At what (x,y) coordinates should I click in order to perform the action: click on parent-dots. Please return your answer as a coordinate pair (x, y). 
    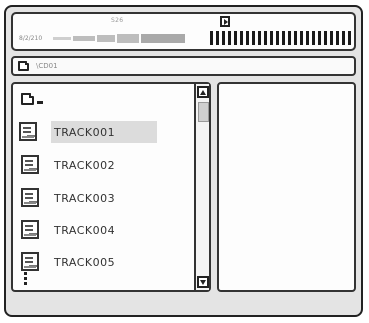
    Looking at the image, I should click on (40, 102).